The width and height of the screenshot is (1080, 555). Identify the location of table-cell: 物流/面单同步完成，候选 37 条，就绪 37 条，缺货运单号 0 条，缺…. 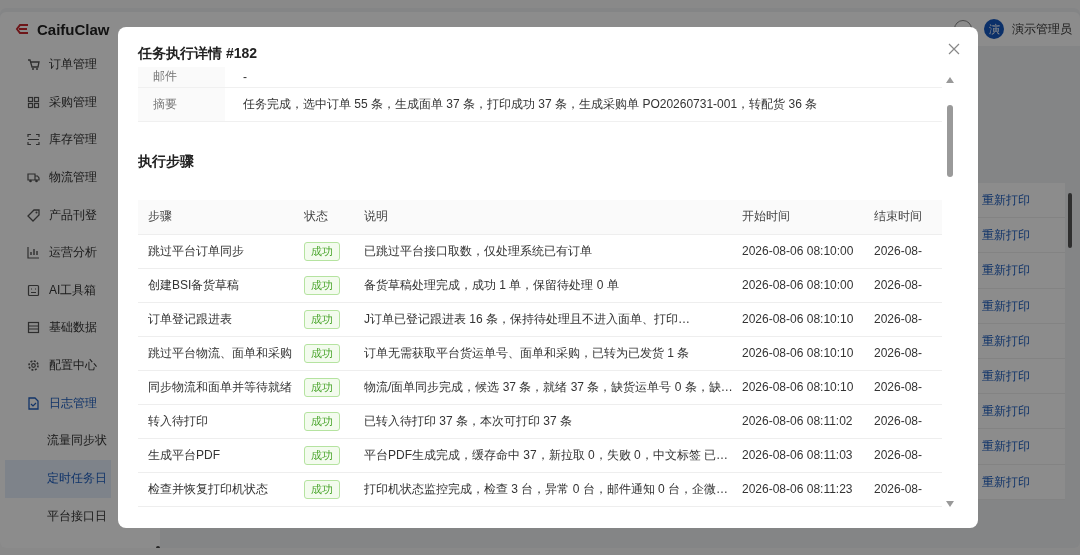
(543, 387).